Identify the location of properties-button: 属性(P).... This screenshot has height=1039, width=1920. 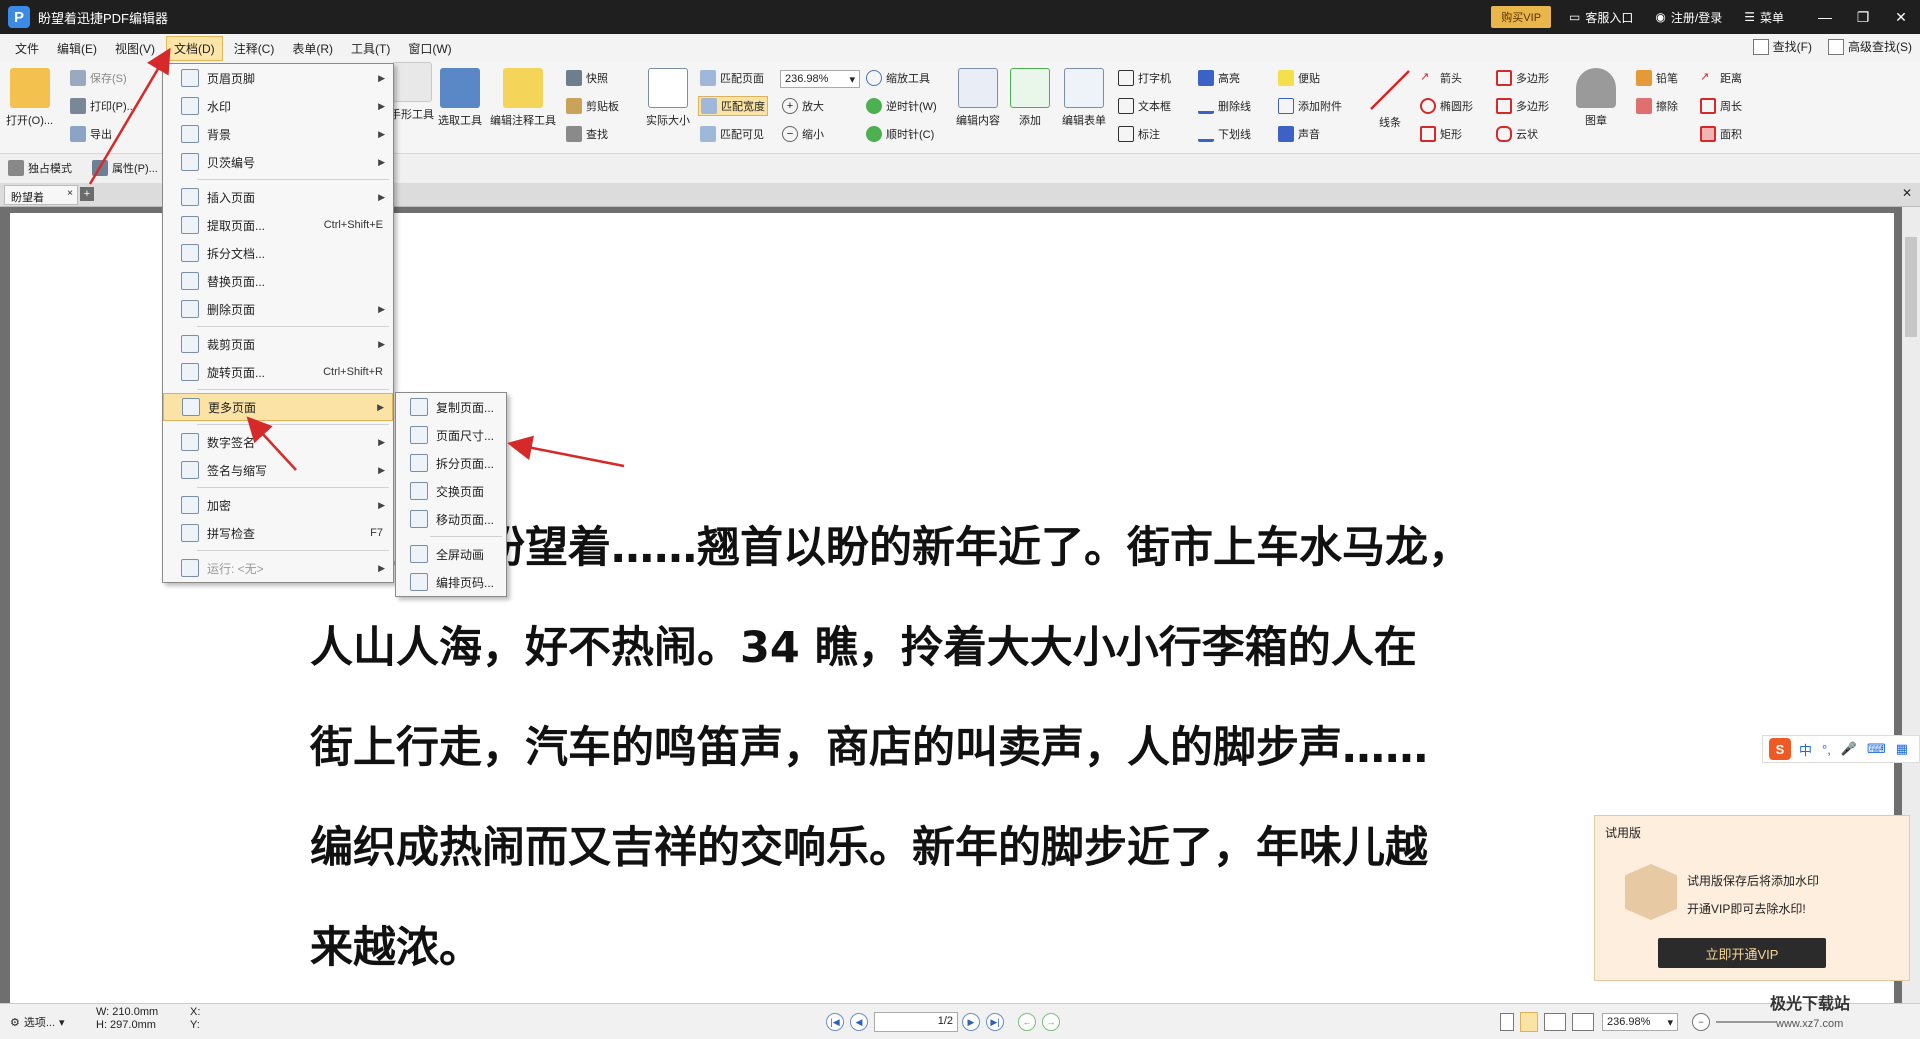
(125, 168).